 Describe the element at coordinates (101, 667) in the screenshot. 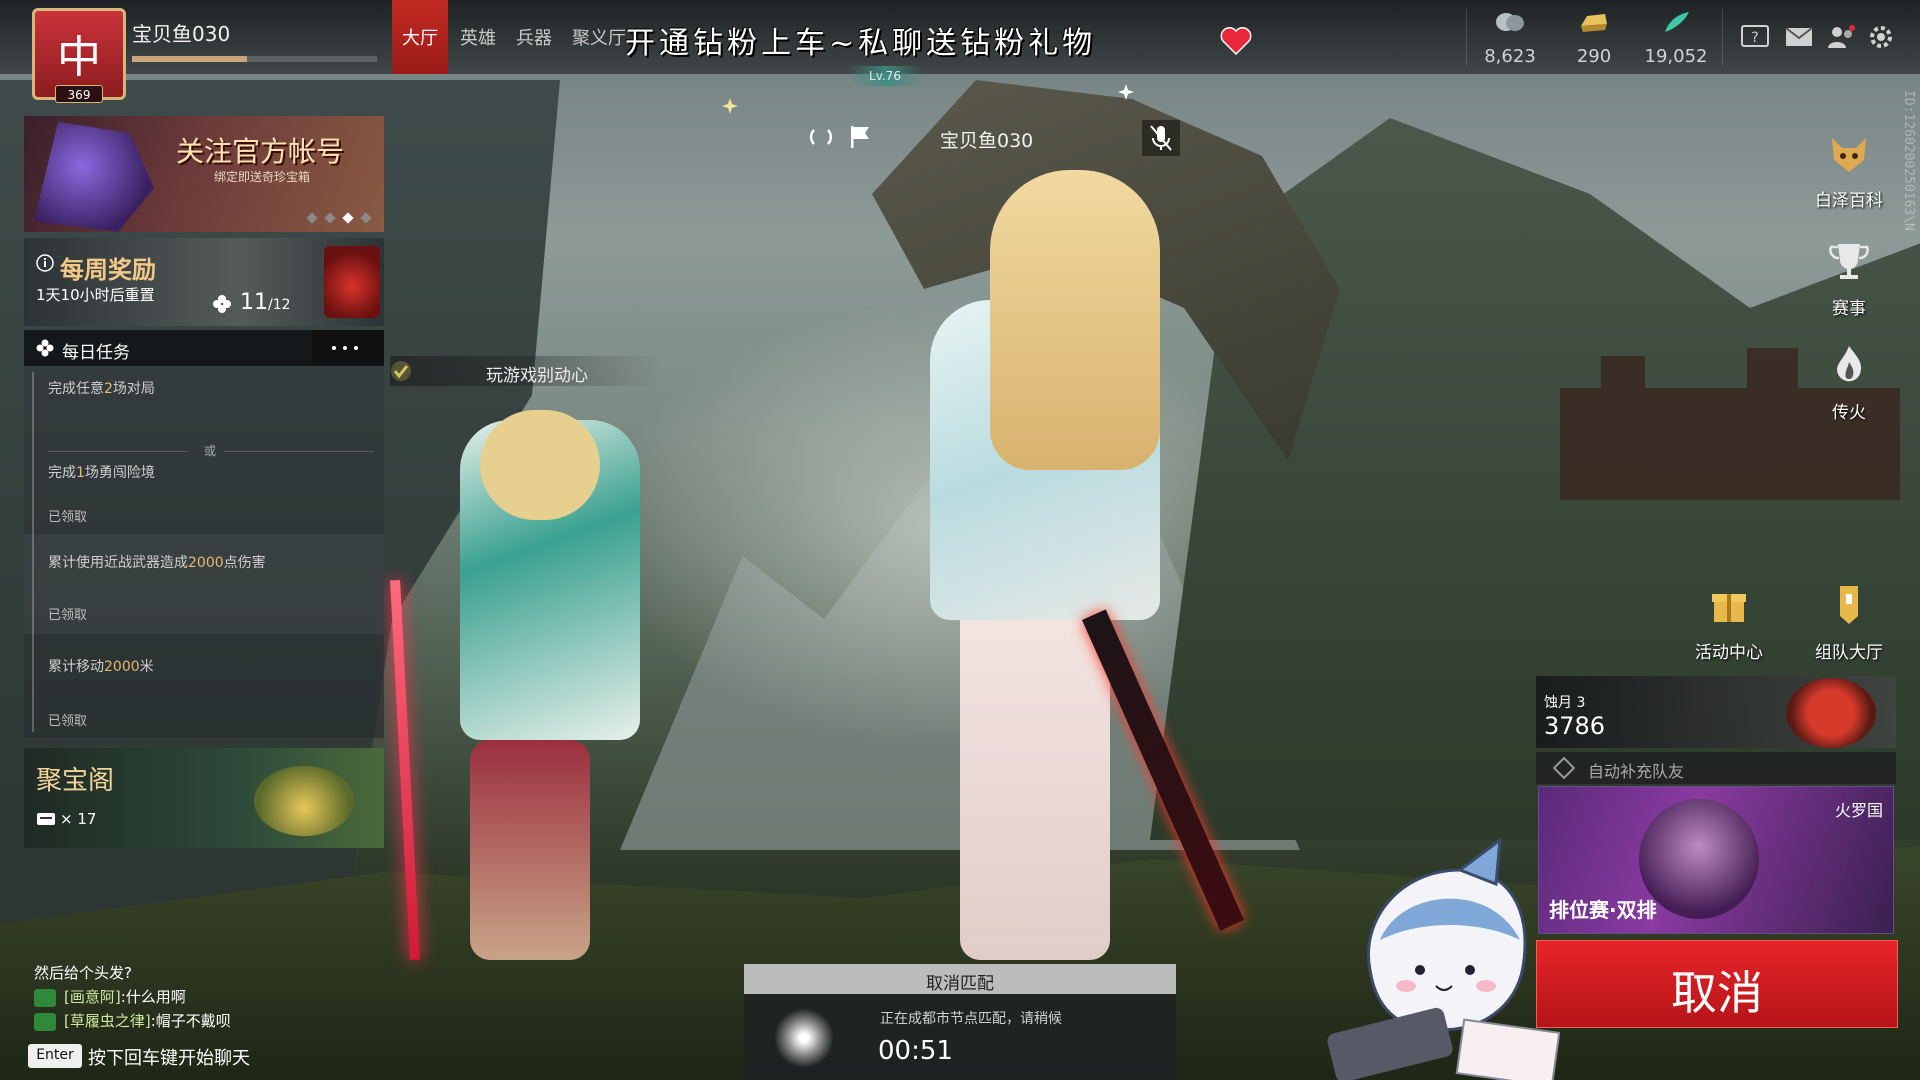

I see `task-text: 累计移动2000米` at that location.